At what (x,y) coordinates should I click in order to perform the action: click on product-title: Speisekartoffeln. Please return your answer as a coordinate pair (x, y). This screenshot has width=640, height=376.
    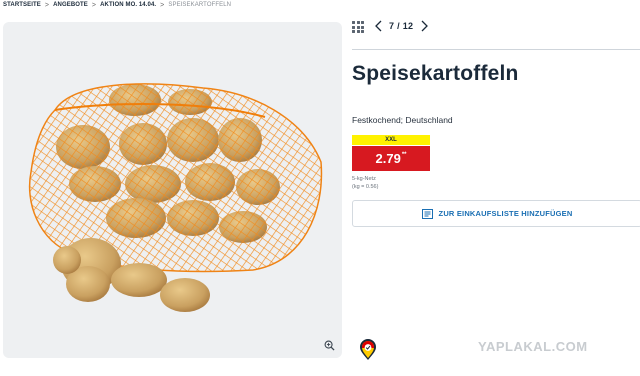
    Looking at the image, I should click on (435, 73).